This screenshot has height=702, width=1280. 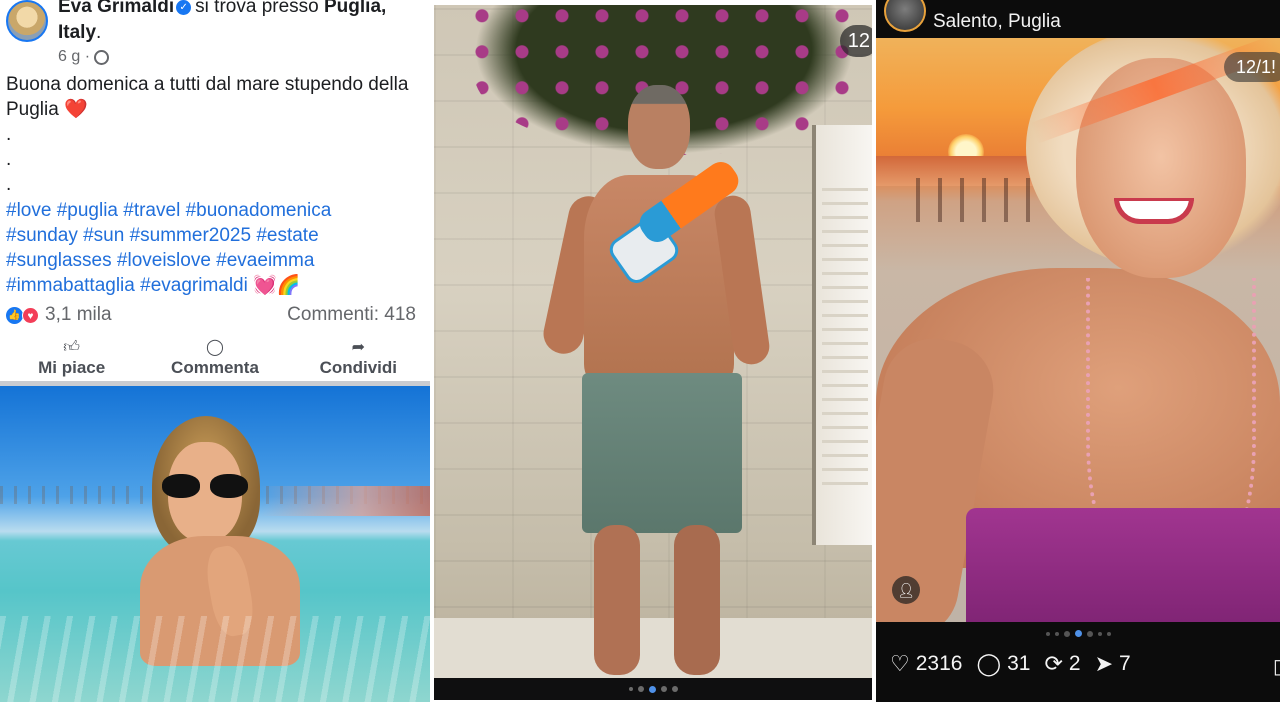 What do you see at coordinates (72, 367) in the screenshot?
I see `like-label: Mi piace` at bounding box center [72, 367].